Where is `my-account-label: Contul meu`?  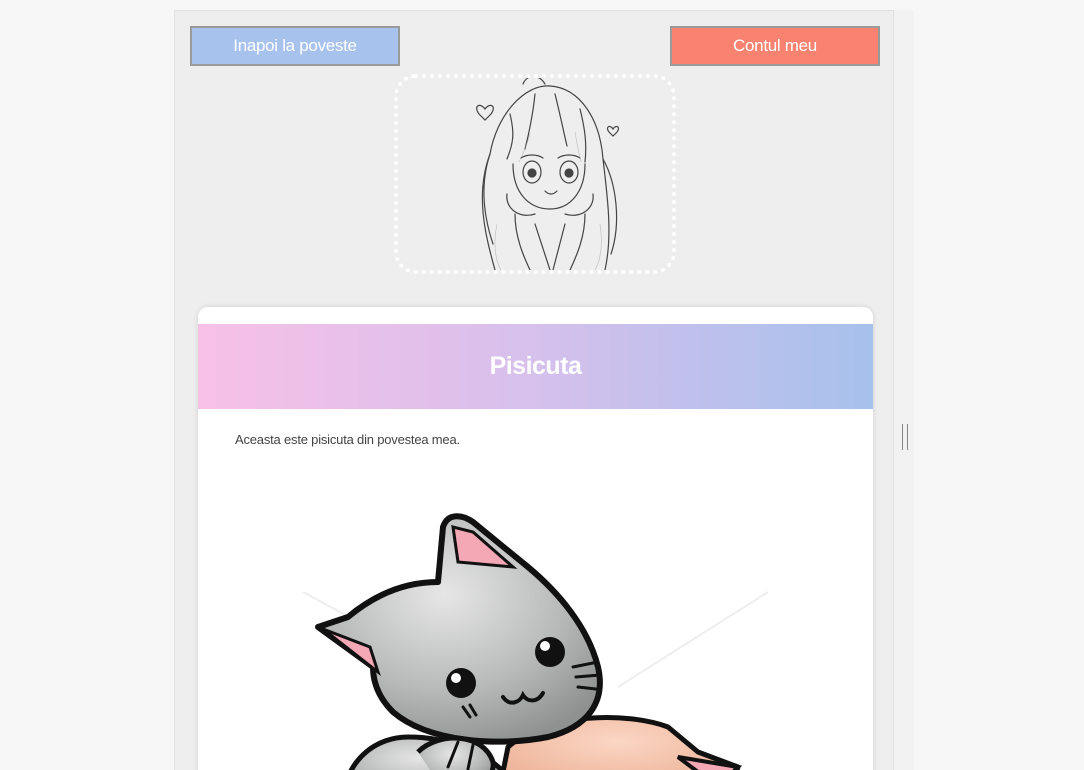
my-account-label: Contul meu is located at coordinates (775, 45).